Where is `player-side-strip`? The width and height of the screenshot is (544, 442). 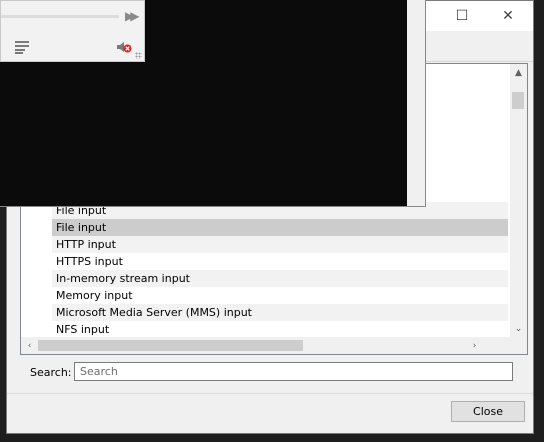
player-side-strip is located at coordinates (416, 103).